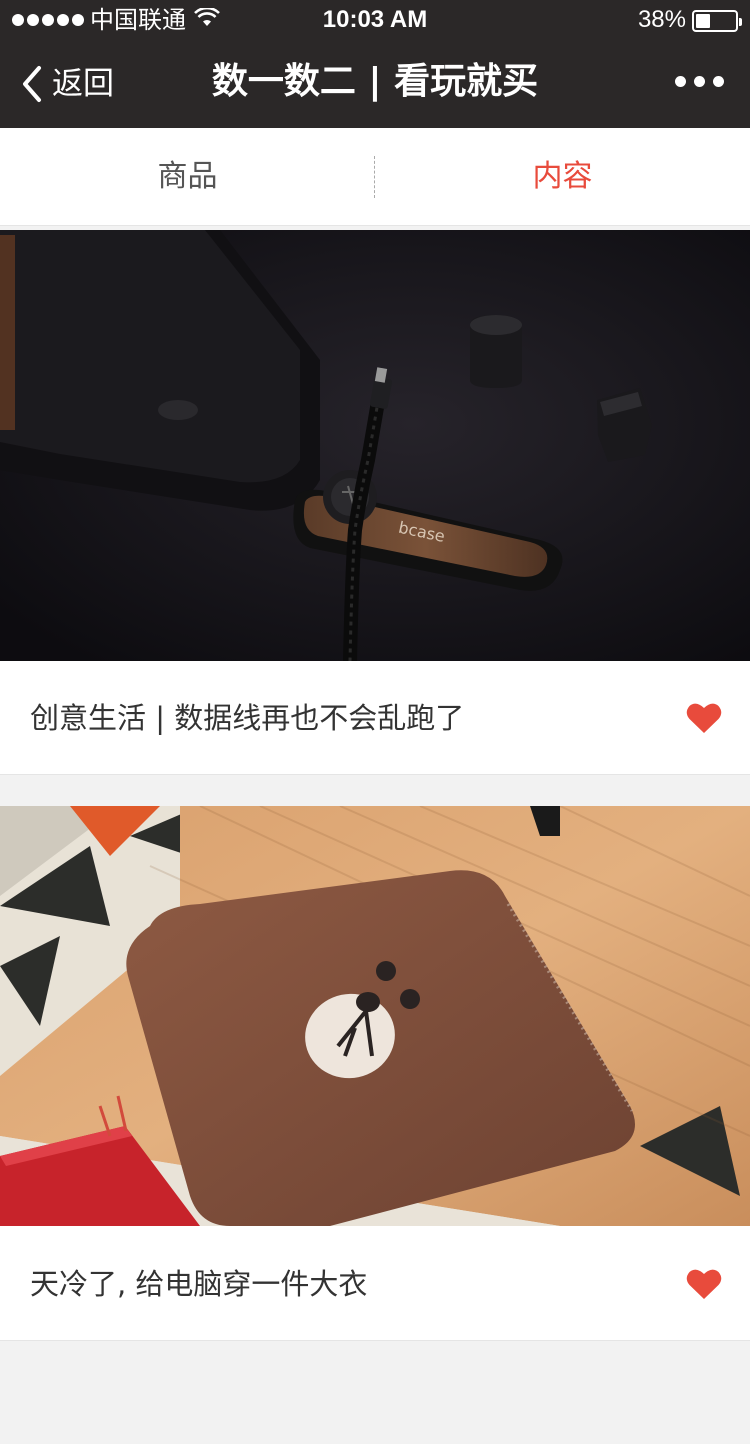 The width and height of the screenshot is (750, 1444). What do you see at coordinates (661, 19) in the screenshot?
I see `battery-percentage: 38%` at bounding box center [661, 19].